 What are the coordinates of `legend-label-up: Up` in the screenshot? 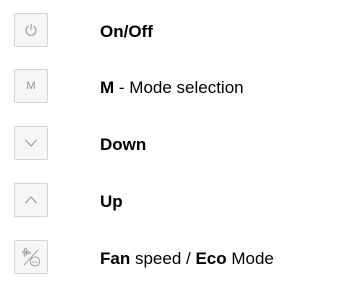 It's located at (111, 202).